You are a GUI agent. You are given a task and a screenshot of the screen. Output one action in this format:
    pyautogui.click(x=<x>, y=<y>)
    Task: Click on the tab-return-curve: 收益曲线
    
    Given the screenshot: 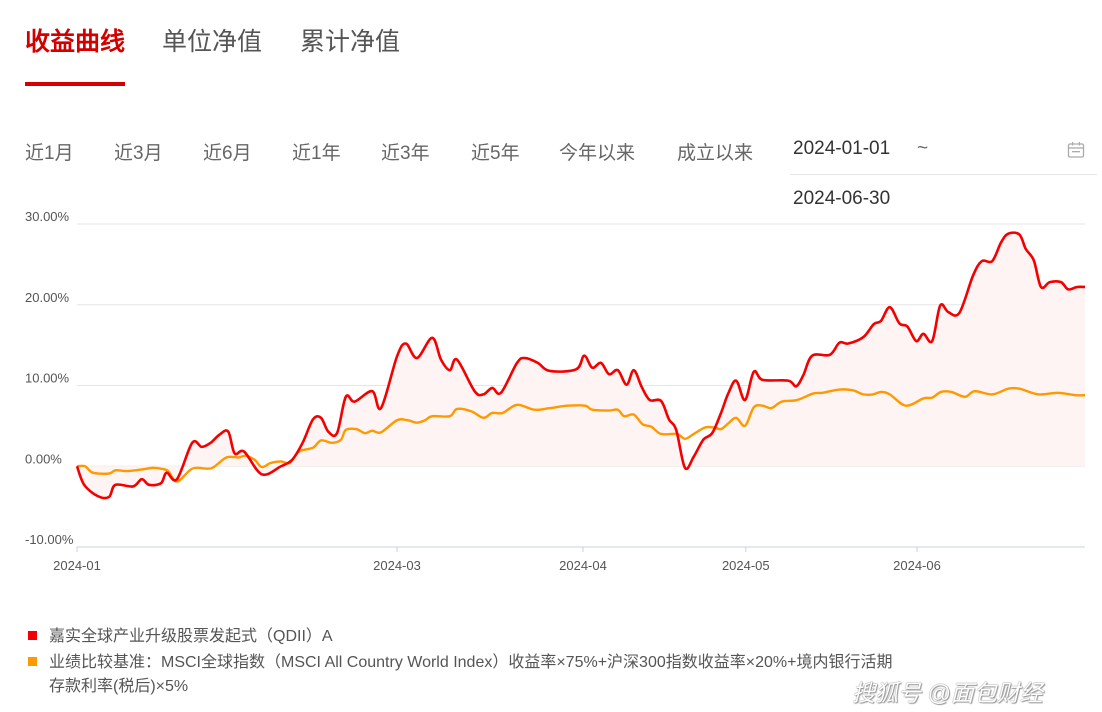 What is the action you would take?
    pyautogui.click(x=75, y=40)
    